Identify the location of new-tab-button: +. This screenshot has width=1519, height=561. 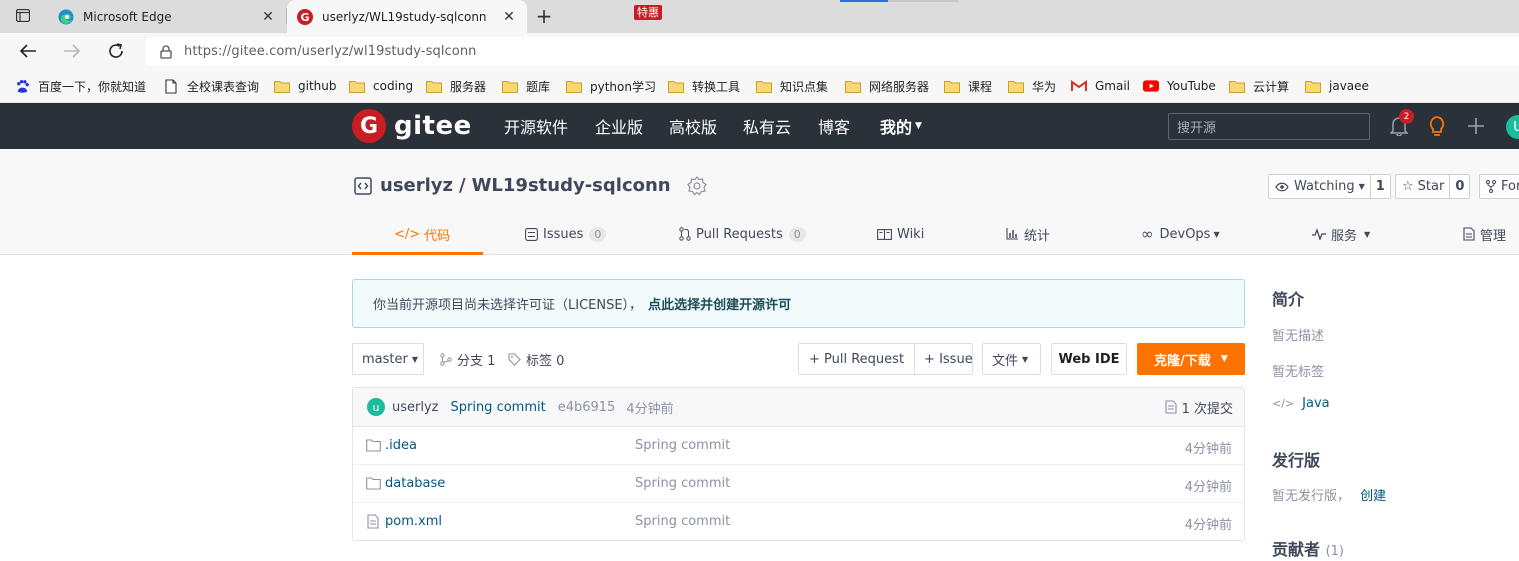
(544, 16).